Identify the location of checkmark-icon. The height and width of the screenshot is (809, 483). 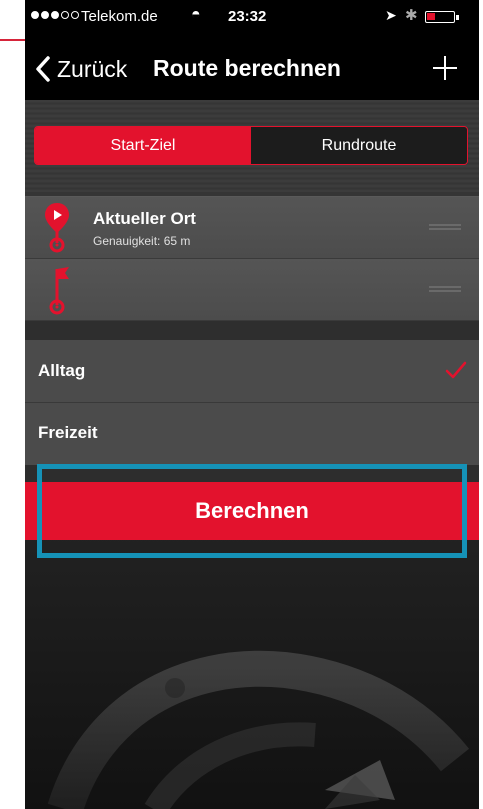
(456, 370).